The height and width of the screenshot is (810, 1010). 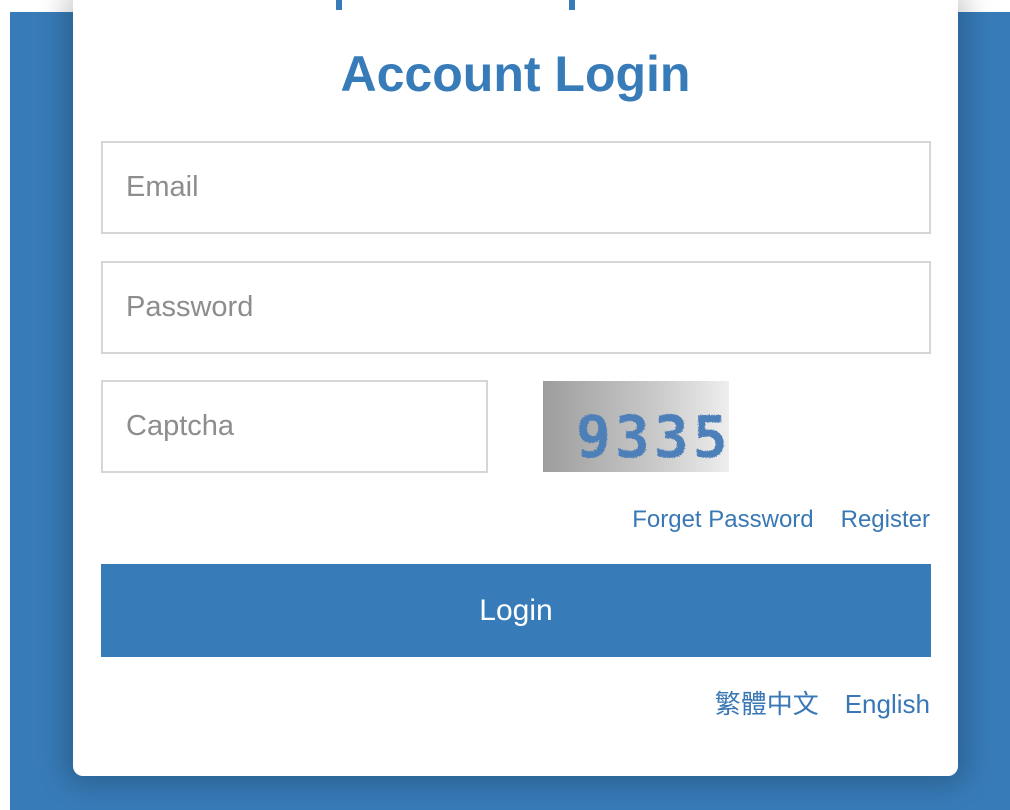 What do you see at coordinates (516, 187) in the screenshot?
I see `email-input` at bounding box center [516, 187].